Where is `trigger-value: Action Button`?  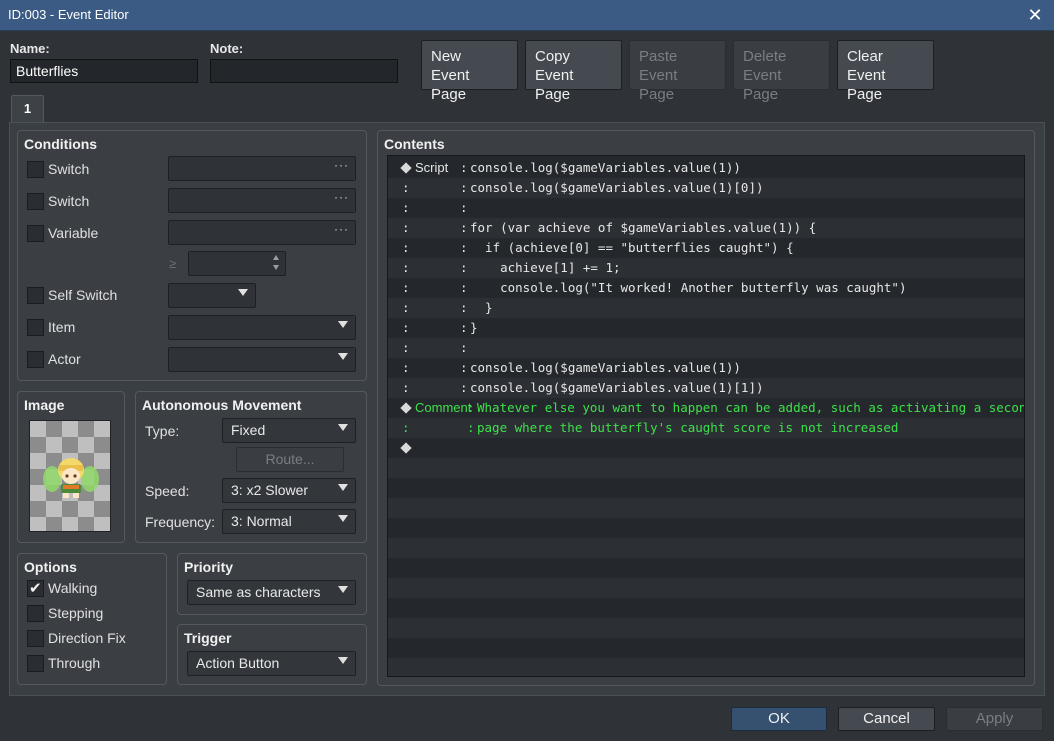
trigger-value: Action Button is located at coordinates (238, 663).